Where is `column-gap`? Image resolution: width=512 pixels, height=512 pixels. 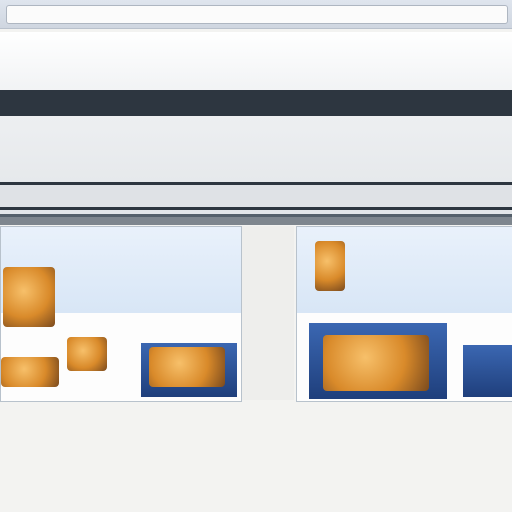 column-gap is located at coordinates (268, 313).